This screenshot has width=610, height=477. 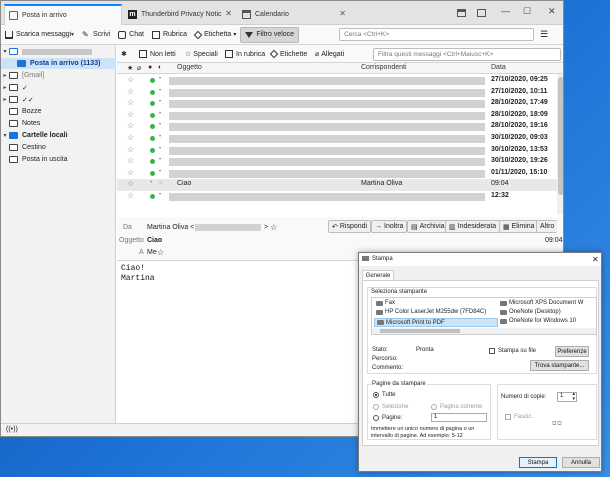 What do you see at coordinates (544, 34) in the screenshot?
I see `hamburger-menu-icon: ☰` at bounding box center [544, 34].